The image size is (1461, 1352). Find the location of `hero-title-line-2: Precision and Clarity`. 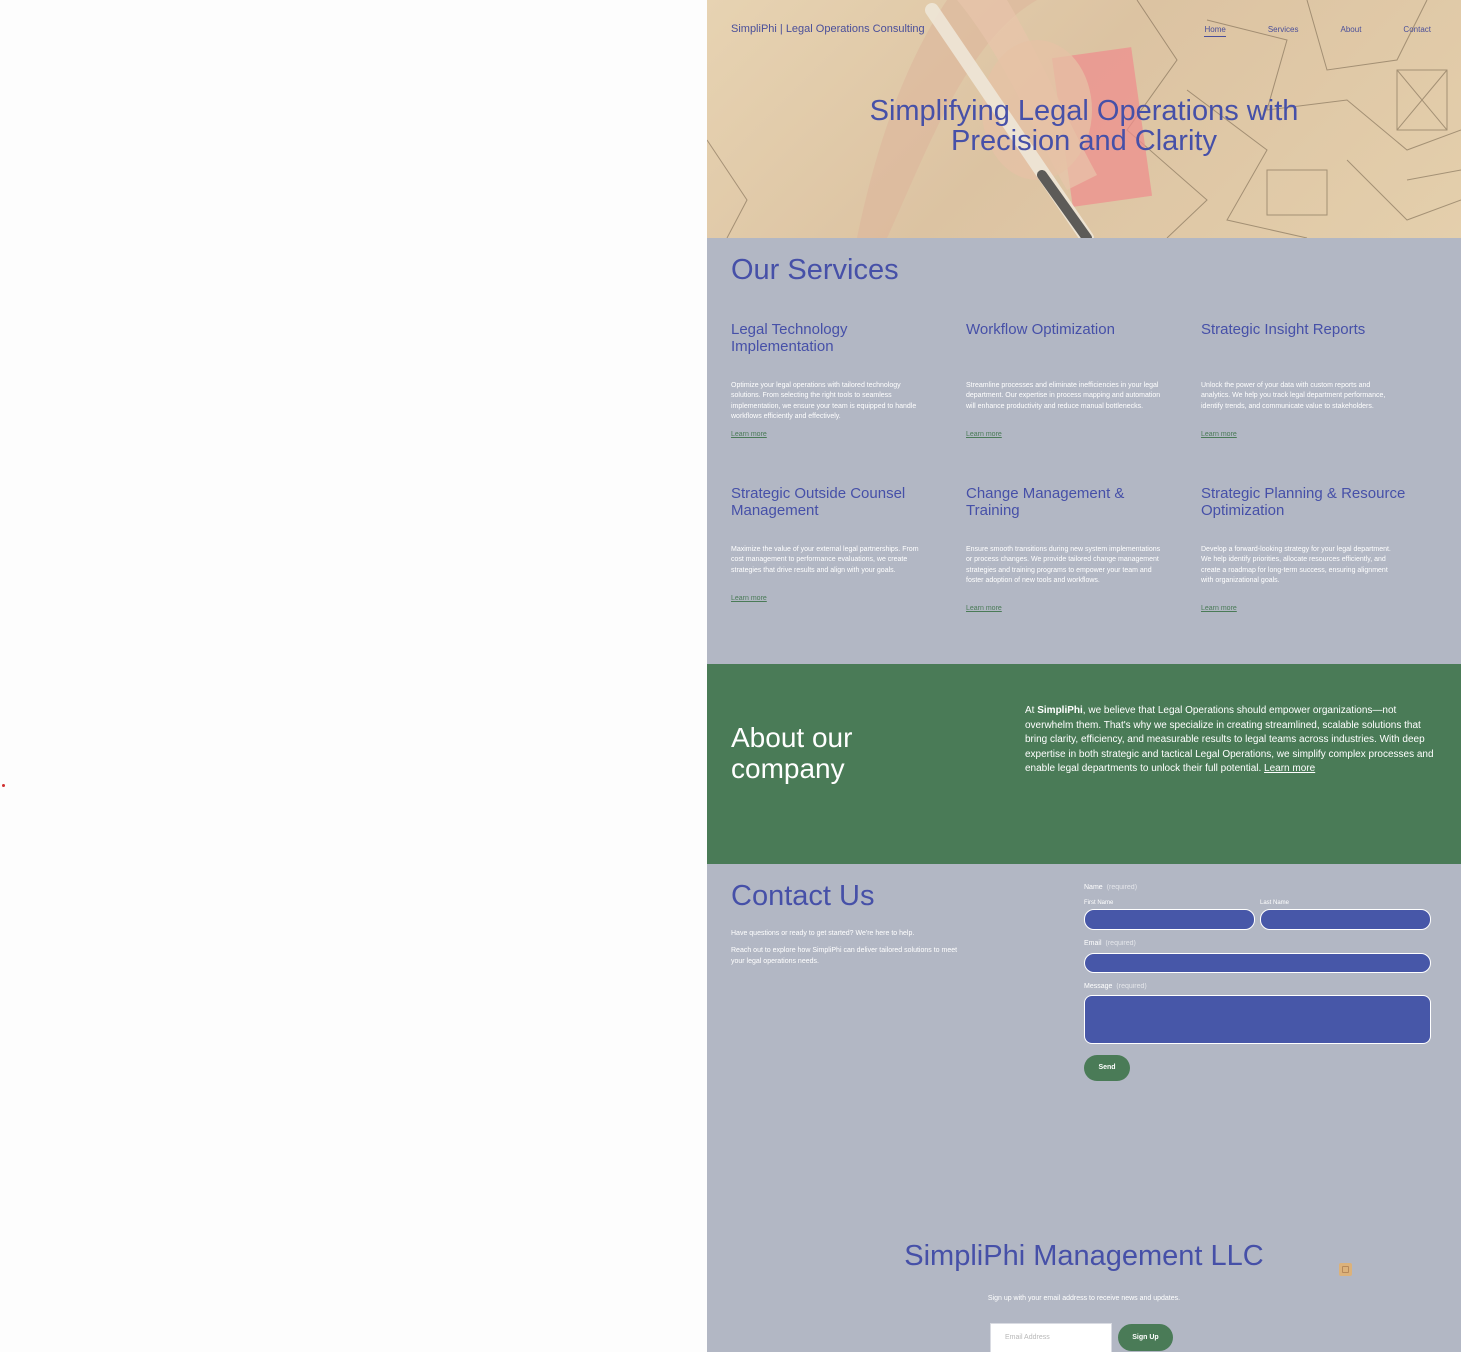

hero-title-line-2: Precision and Clarity is located at coordinates (1084, 141).